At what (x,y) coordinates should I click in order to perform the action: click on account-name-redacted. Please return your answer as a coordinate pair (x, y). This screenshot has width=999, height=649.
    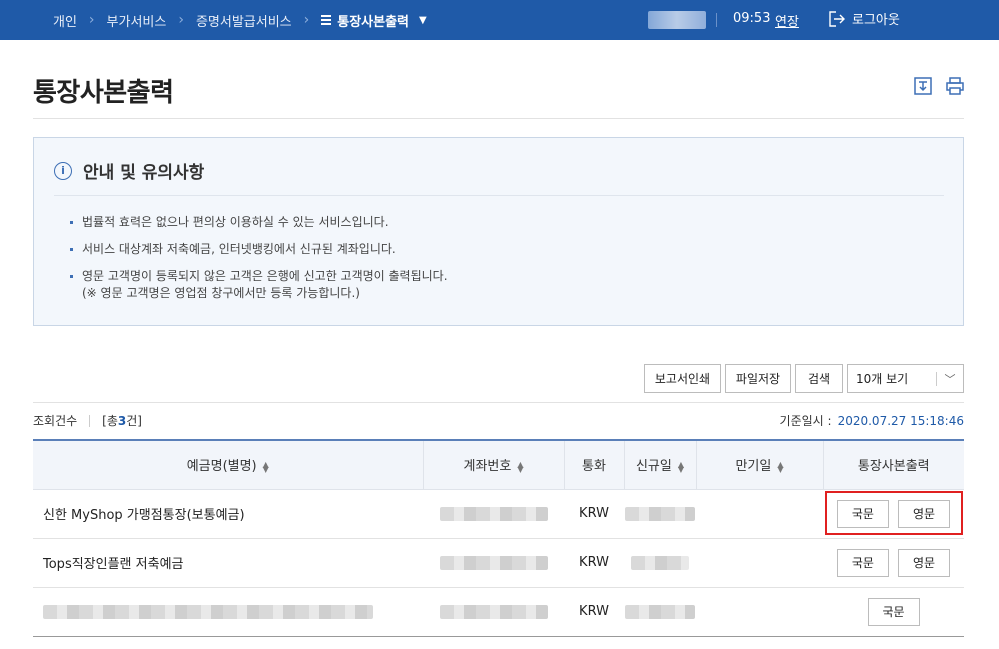
    Looking at the image, I should click on (228, 612).